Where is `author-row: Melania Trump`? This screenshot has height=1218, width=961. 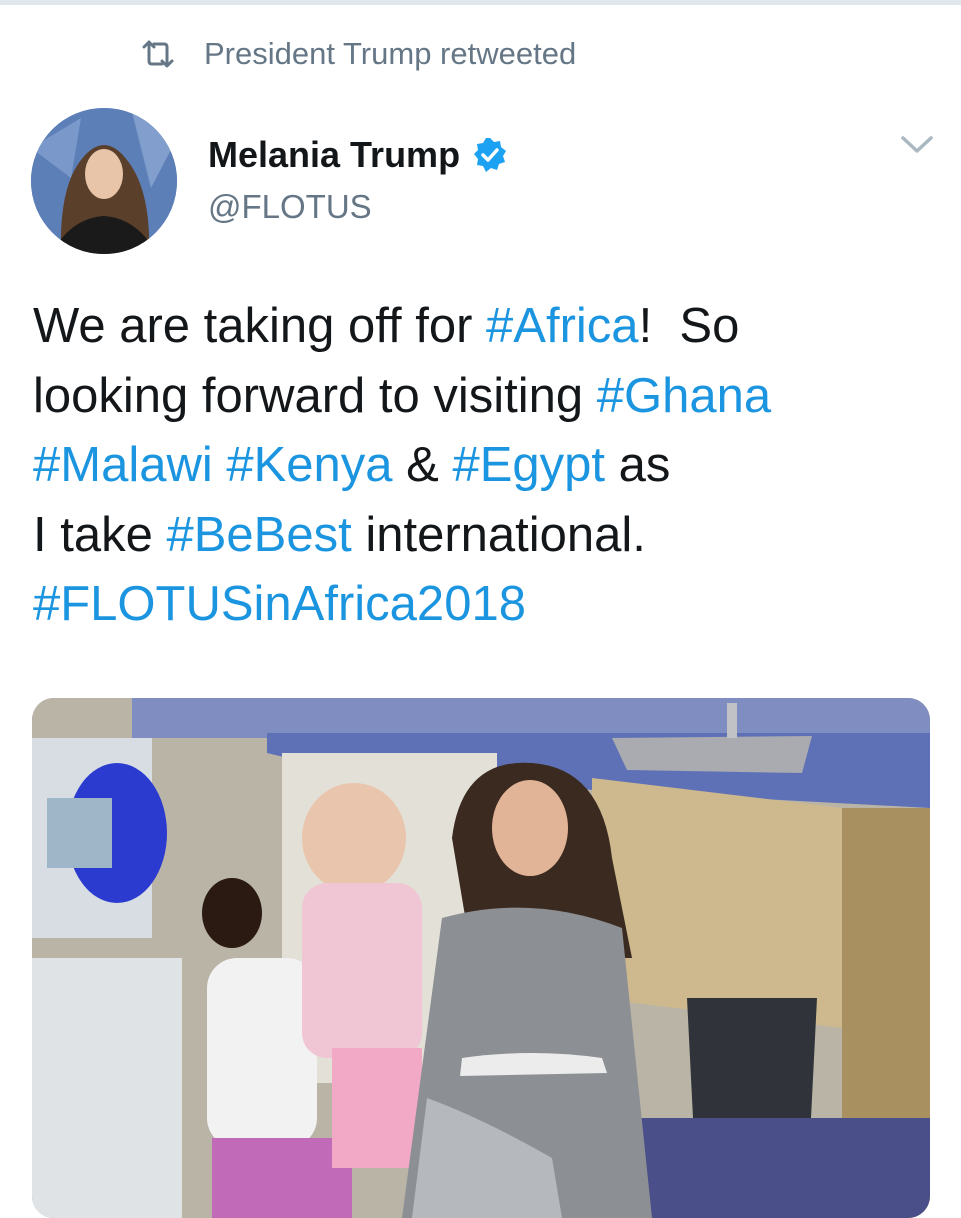 author-row: Melania Trump is located at coordinates (358, 155).